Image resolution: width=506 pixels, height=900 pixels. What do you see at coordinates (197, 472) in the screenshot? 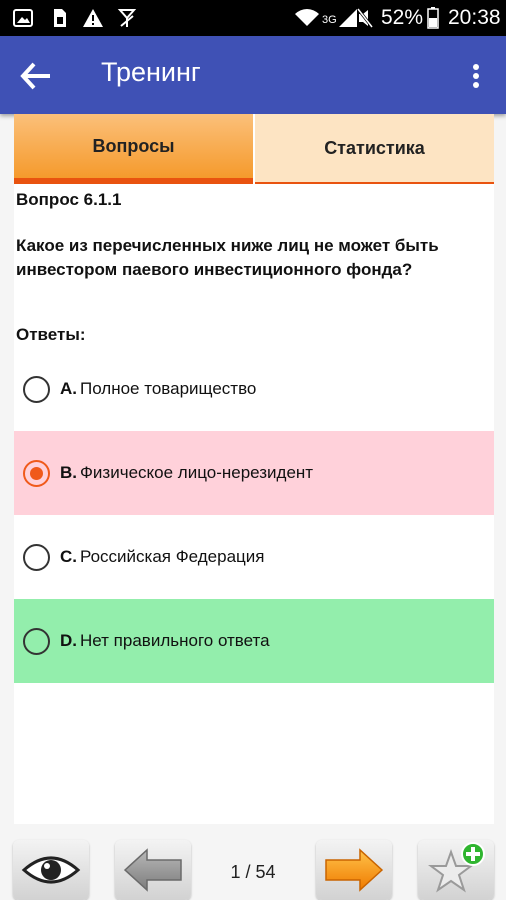
I see `answer-text: Физическое лицо-нерезидент` at bounding box center [197, 472].